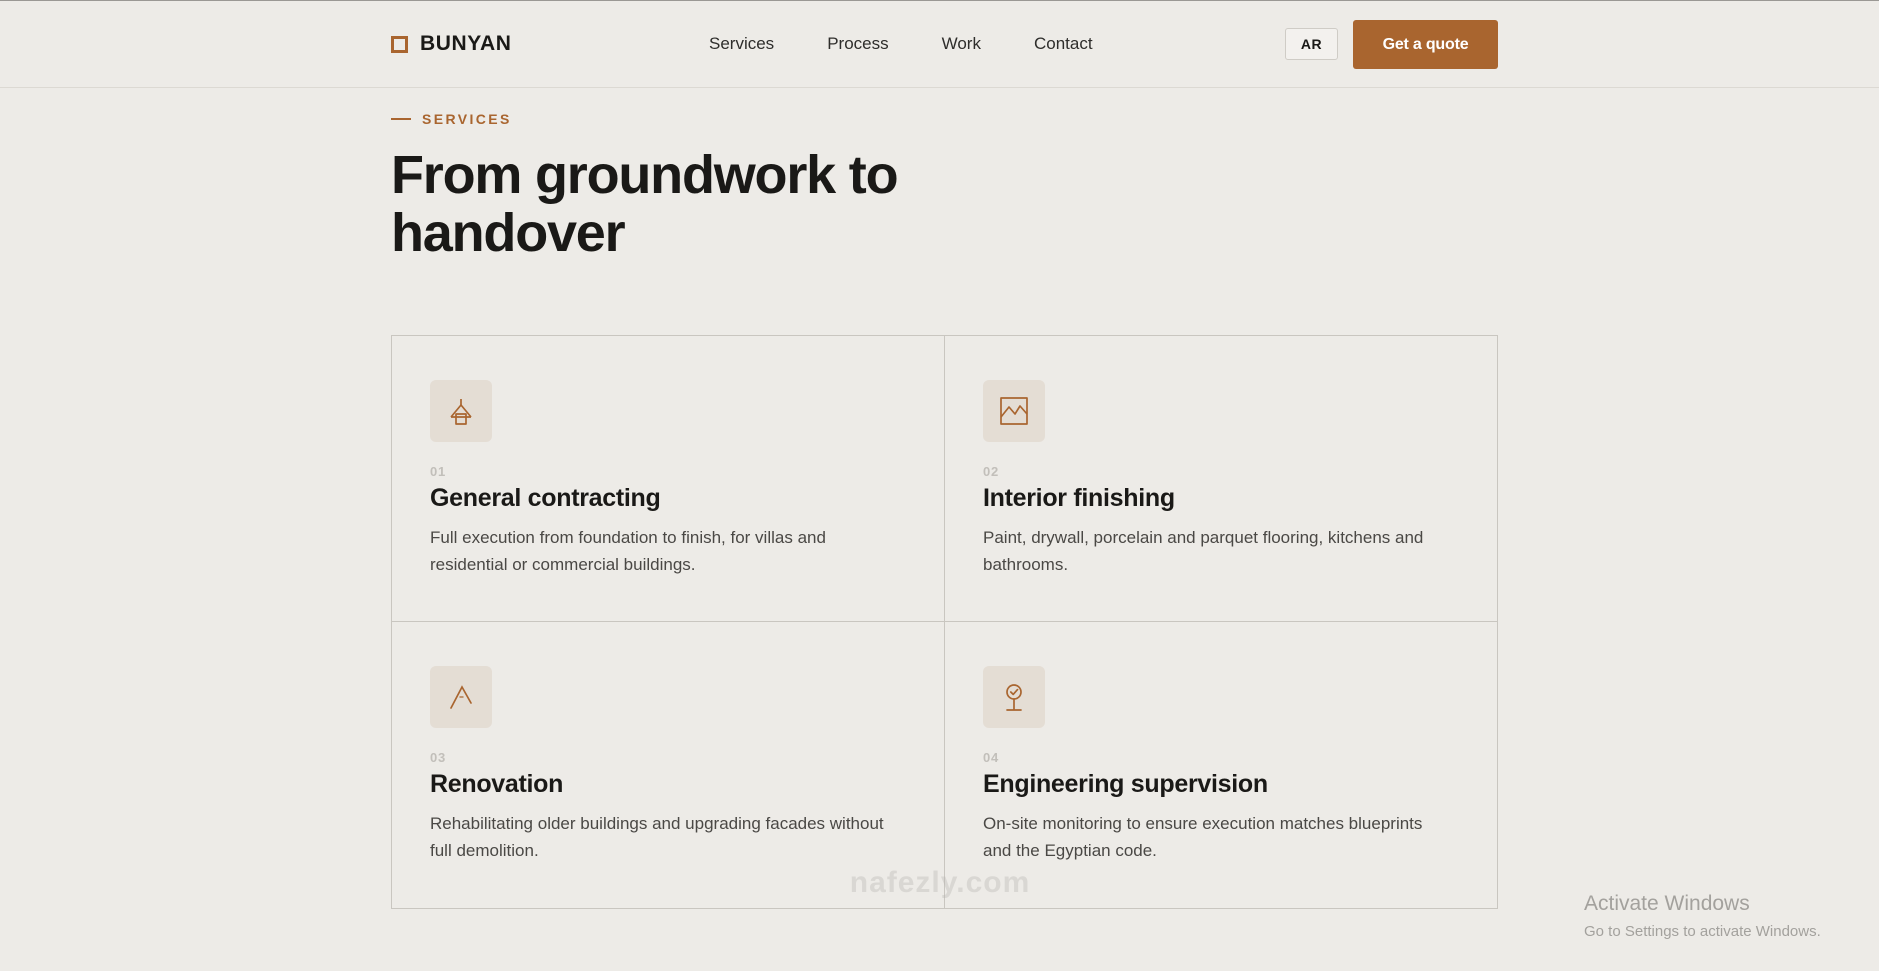  I want to click on site-watermark: nafezly.com, so click(940, 882).